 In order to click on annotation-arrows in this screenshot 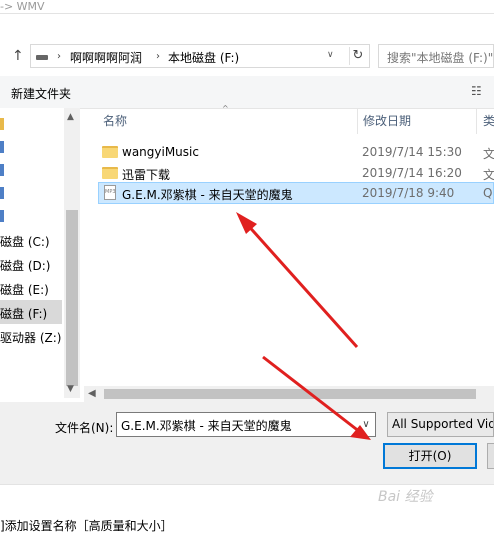, I will do `click(303, 326)`.